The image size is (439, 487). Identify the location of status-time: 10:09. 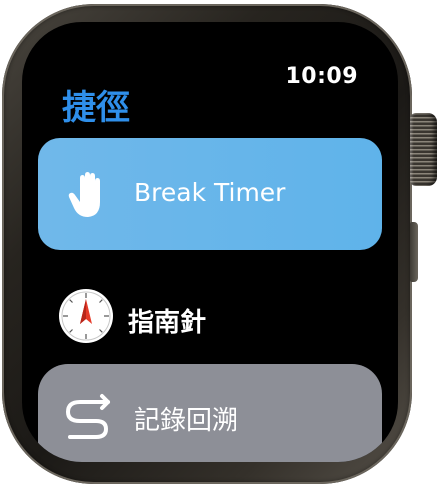
(321, 76).